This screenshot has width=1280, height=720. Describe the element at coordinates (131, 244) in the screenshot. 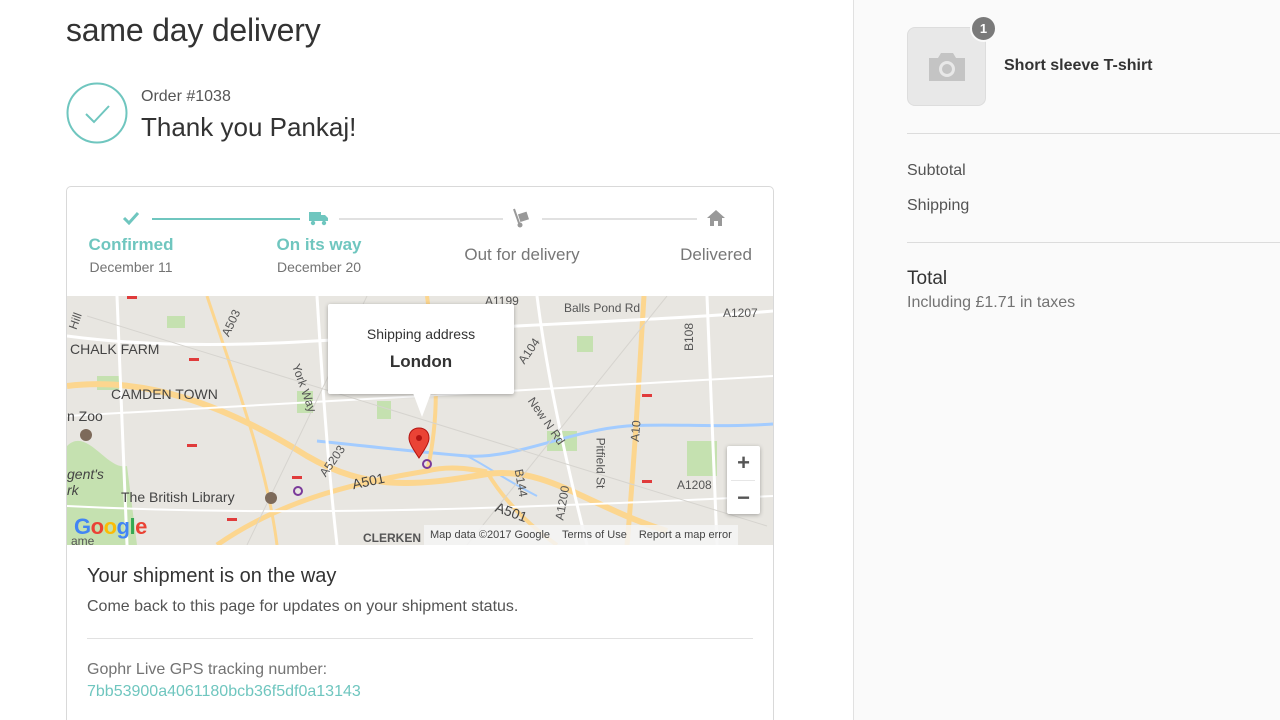

I see `timeline-step-label: Confirmed` at that location.